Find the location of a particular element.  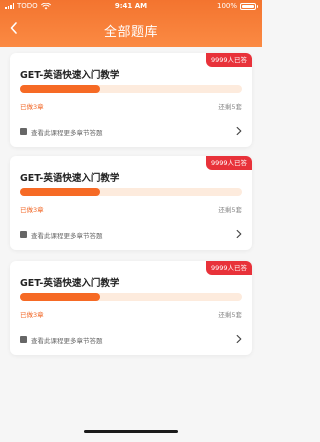

battery-percent: 100% is located at coordinates (226, 6).